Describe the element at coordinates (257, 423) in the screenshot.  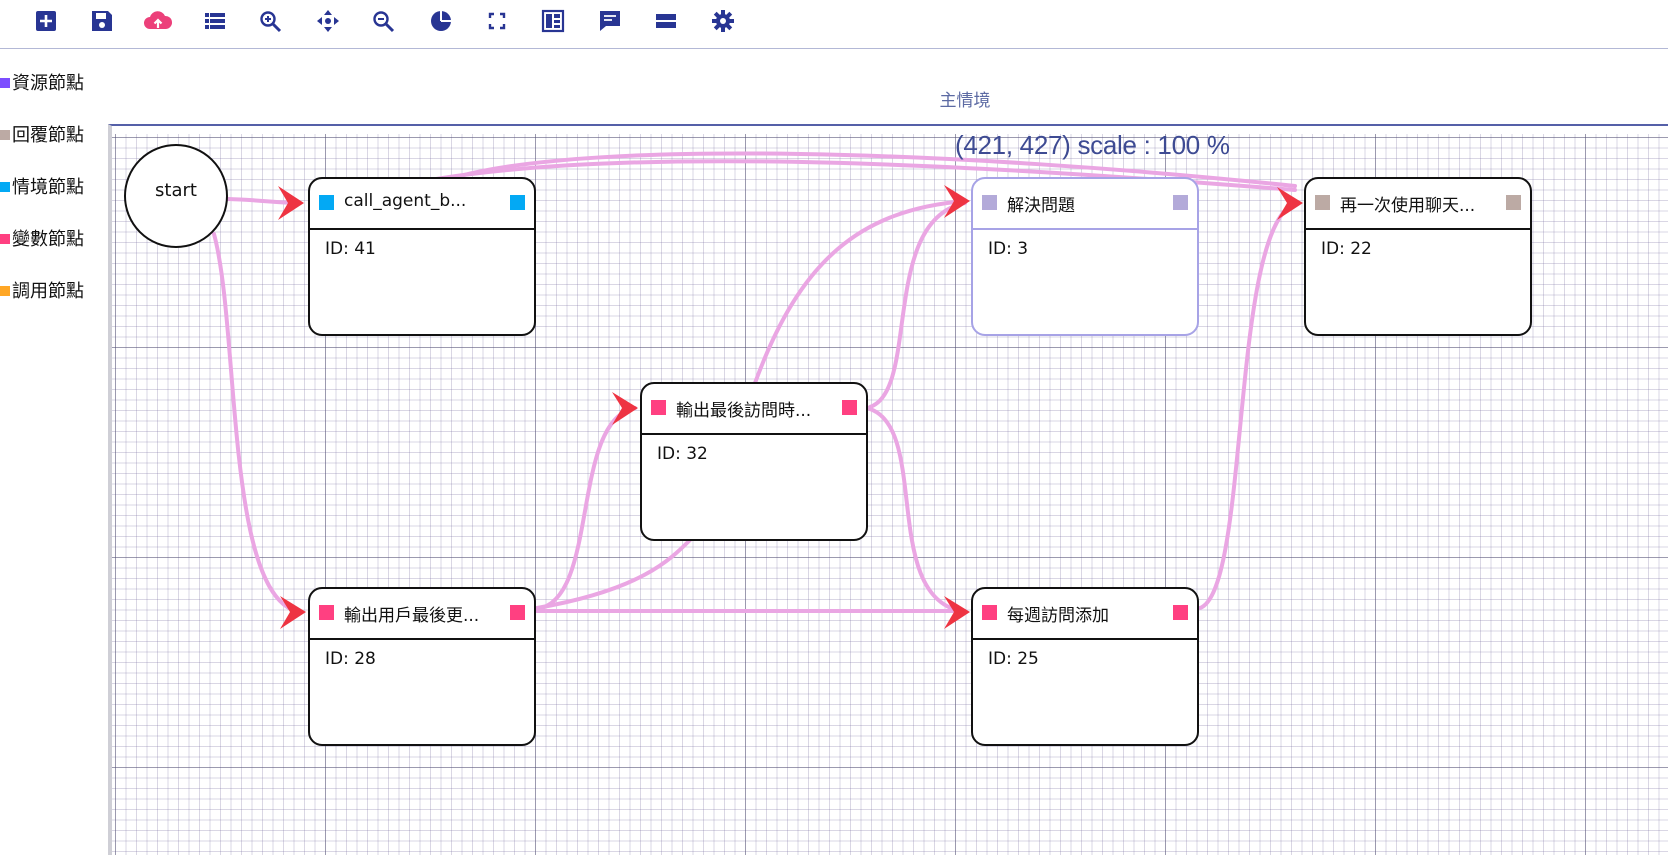
I see `edge-start-to-user-last` at that location.